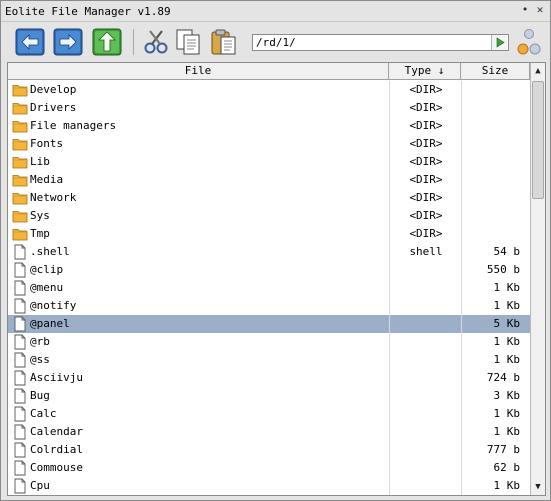 This screenshot has height=501, width=551. I want to click on file-size: 777 b, so click(503, 449).